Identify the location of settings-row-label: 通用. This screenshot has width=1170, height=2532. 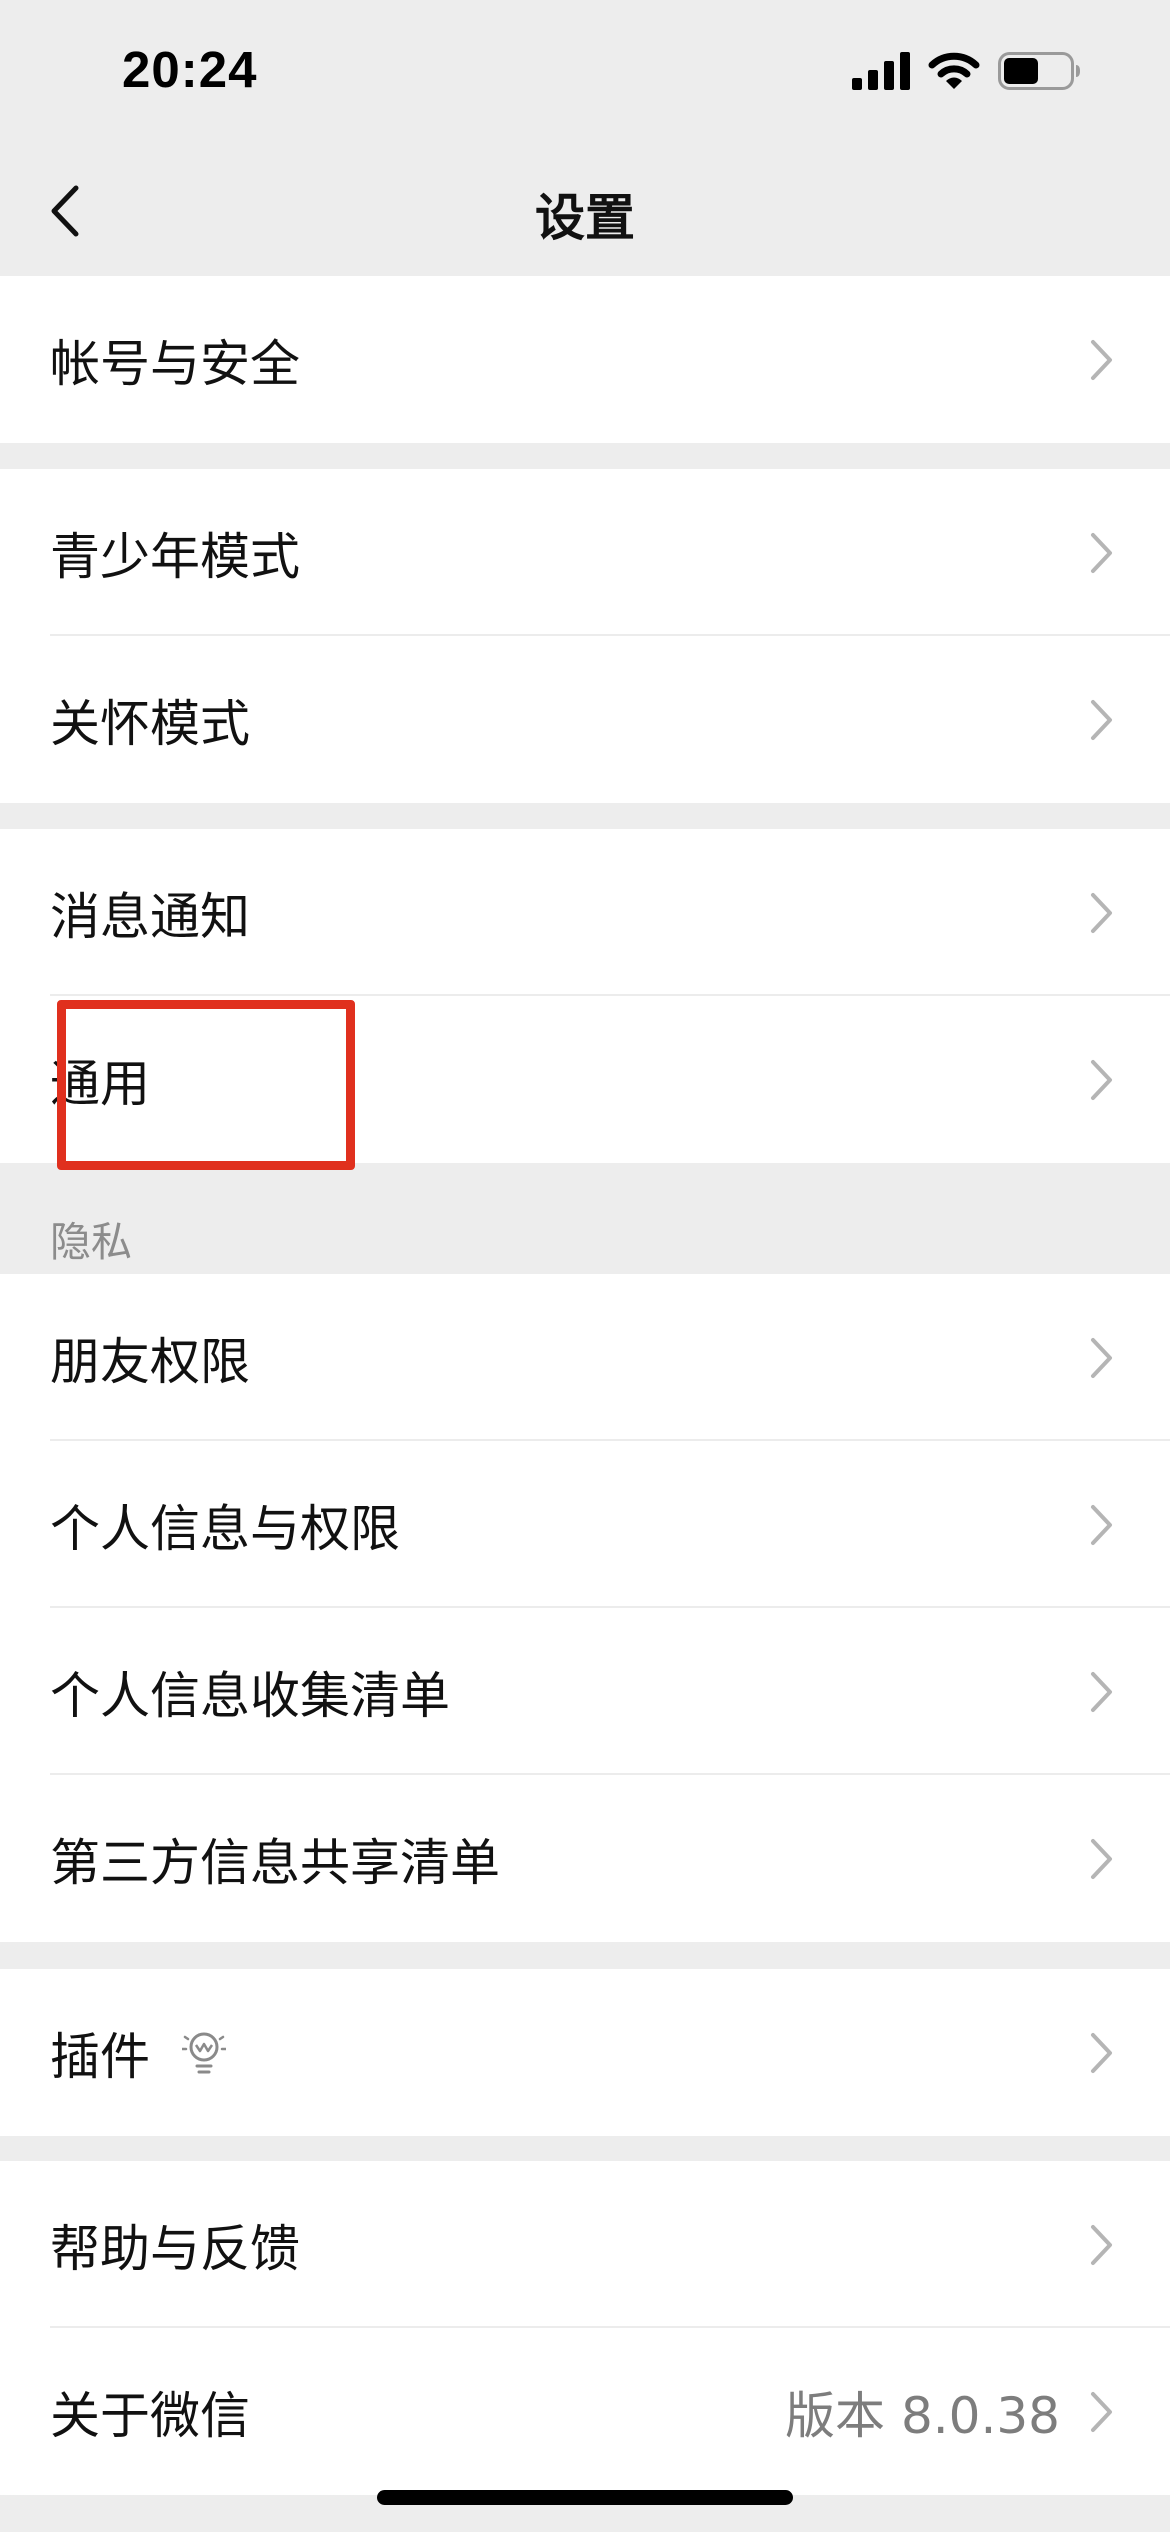
(100, 1083).